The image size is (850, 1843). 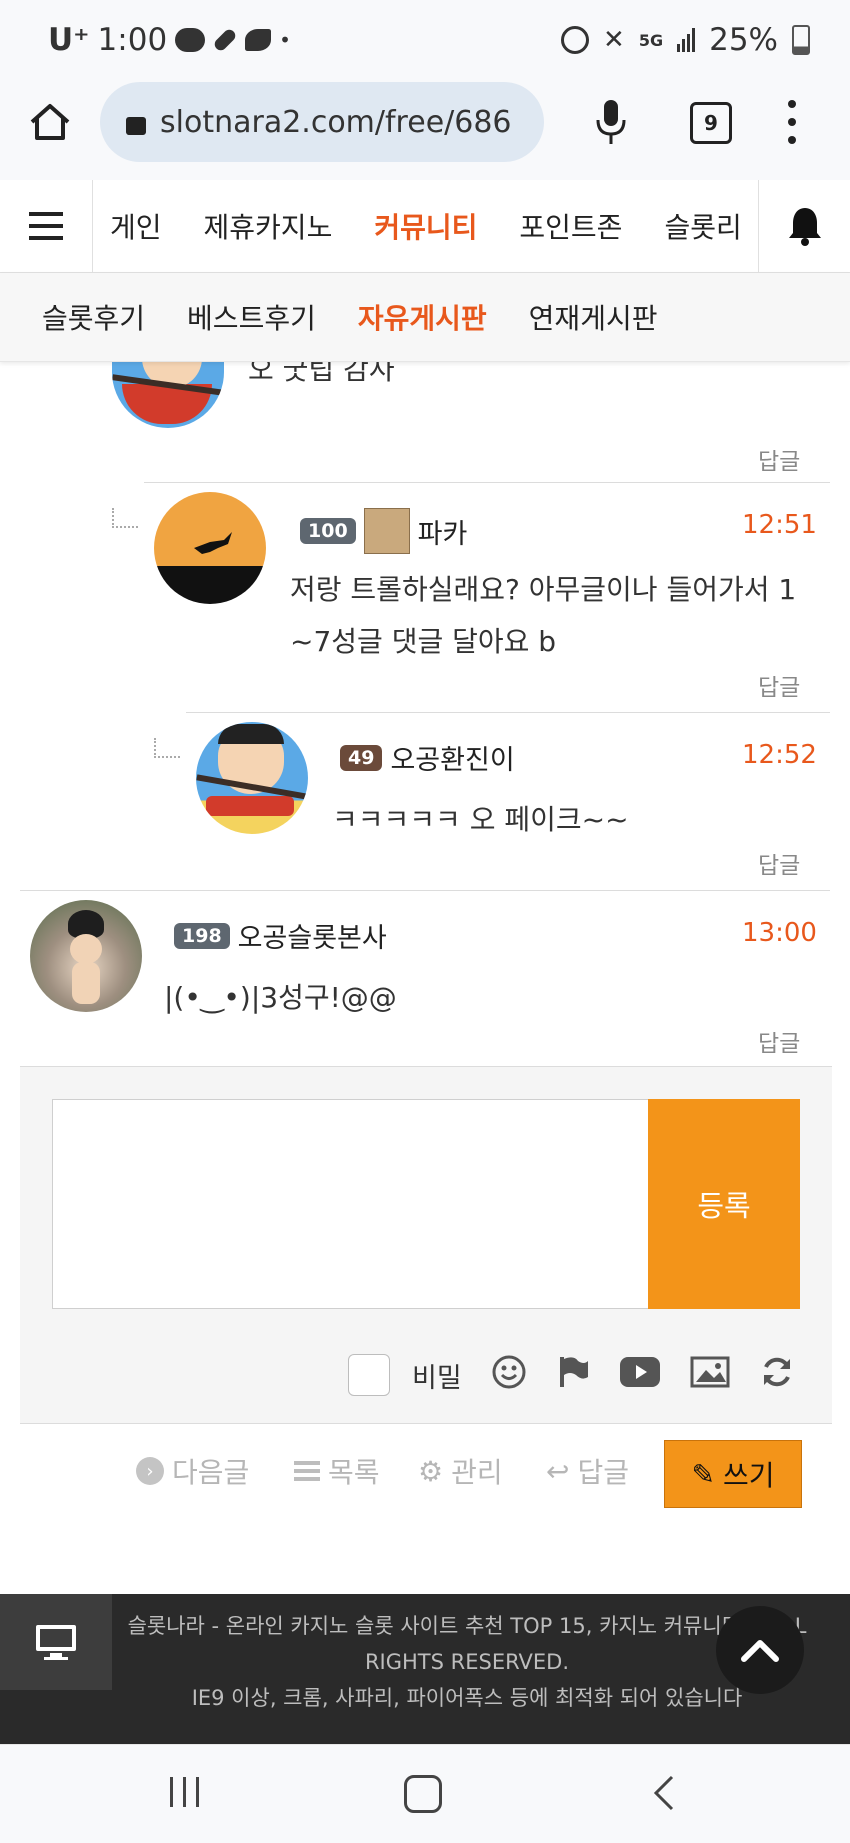 I want to click on nav-item-community: 커뮤니티, so click(x=425, y=226).